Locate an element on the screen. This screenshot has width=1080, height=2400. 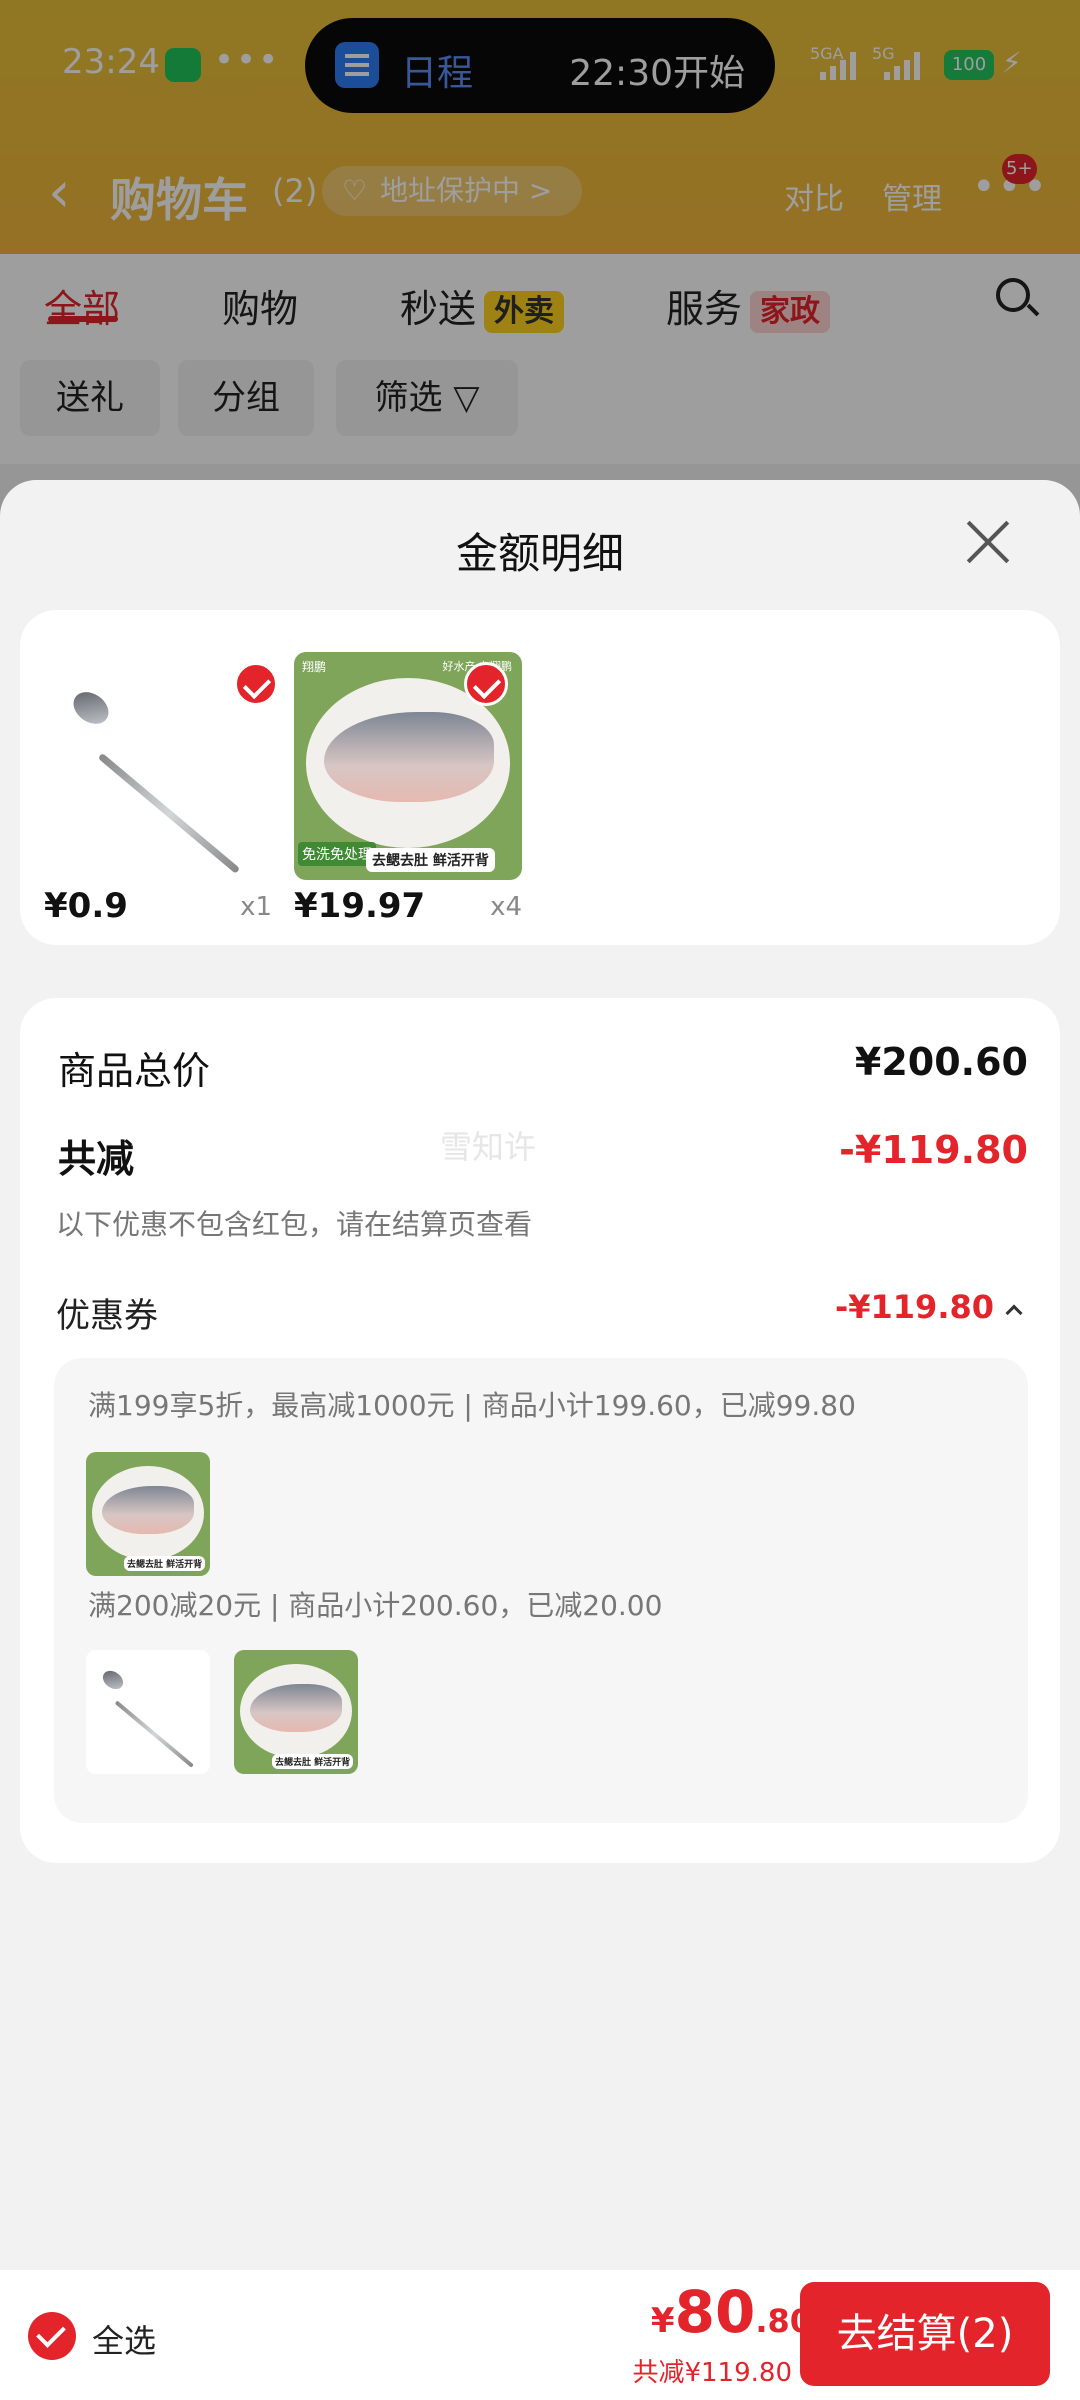
total-price-value: ¥200.60 is located at coordinates (941, 1062).